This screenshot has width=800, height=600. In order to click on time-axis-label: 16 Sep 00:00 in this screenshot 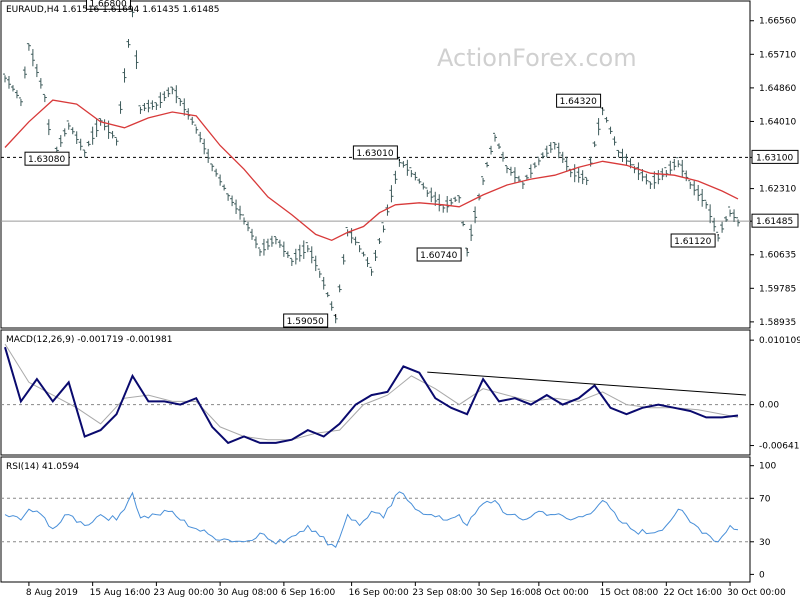, I will do `click(379, 593)`.